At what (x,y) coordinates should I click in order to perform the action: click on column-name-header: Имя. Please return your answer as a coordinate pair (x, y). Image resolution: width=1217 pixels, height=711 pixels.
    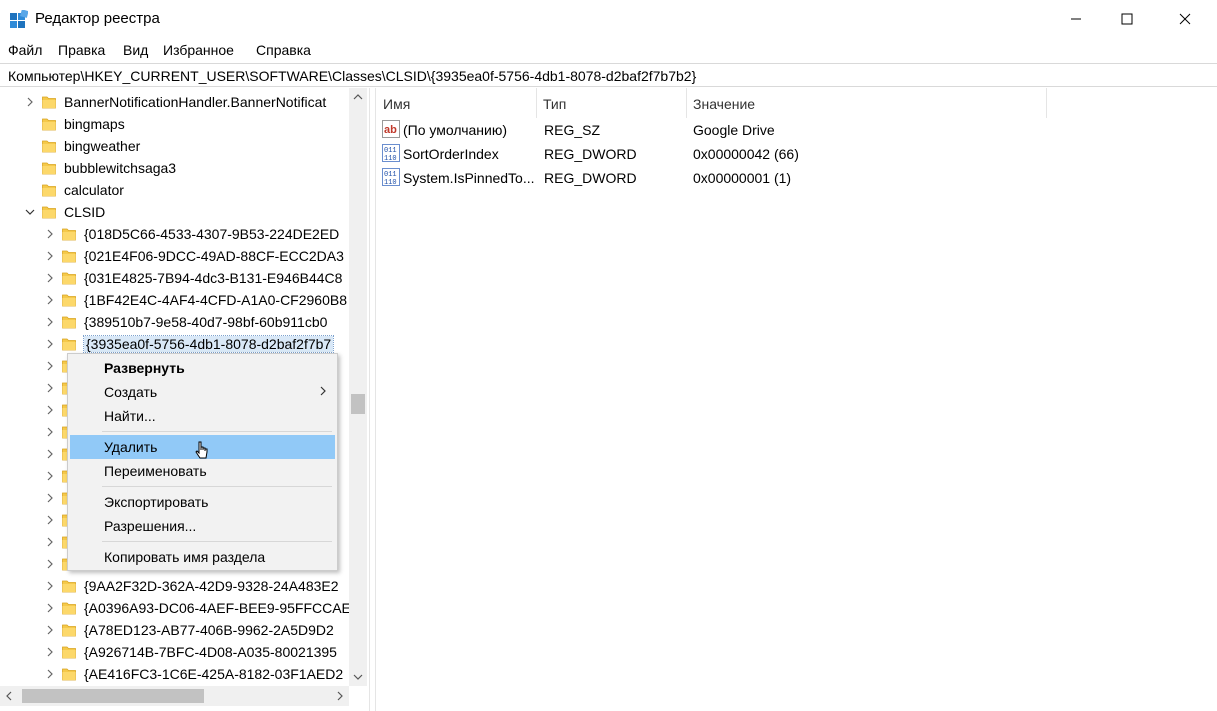
    Looking at the image, I should click on (457, 103).